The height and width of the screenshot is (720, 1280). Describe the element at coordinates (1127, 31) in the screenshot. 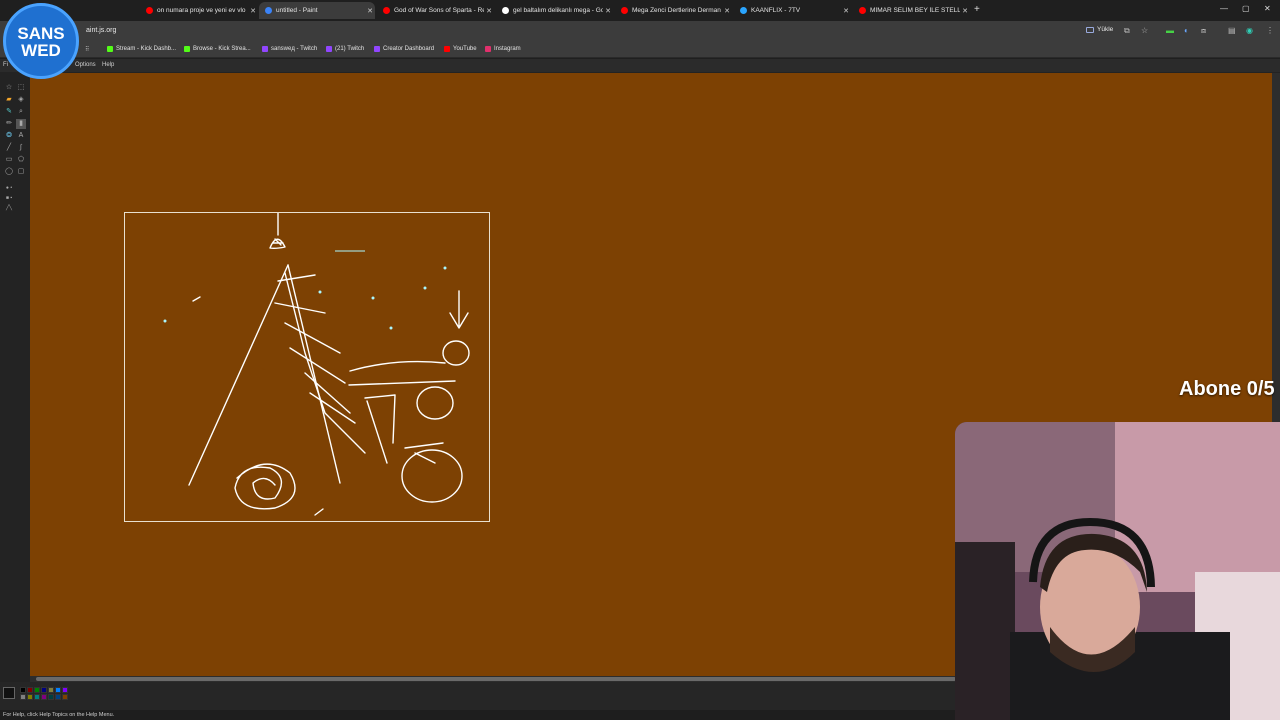

I see `translate-icon: ⧉` at that location.